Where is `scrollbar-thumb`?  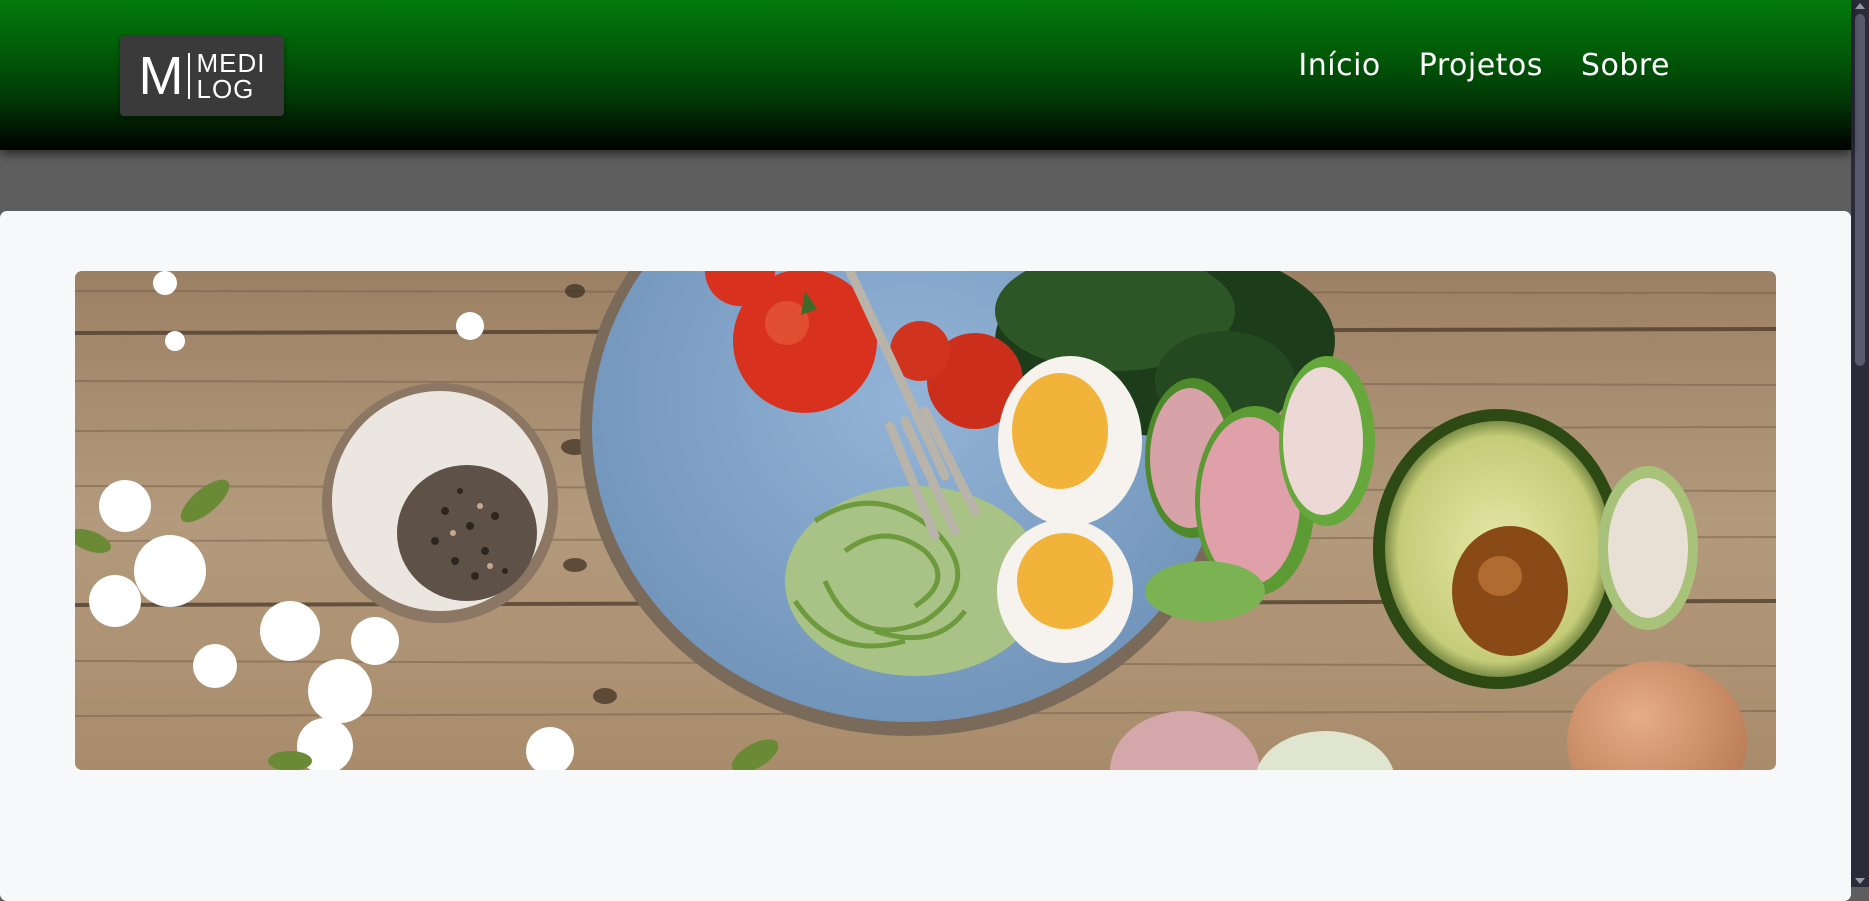 scrollbar-thumb is located at coordinates (1860, 190).